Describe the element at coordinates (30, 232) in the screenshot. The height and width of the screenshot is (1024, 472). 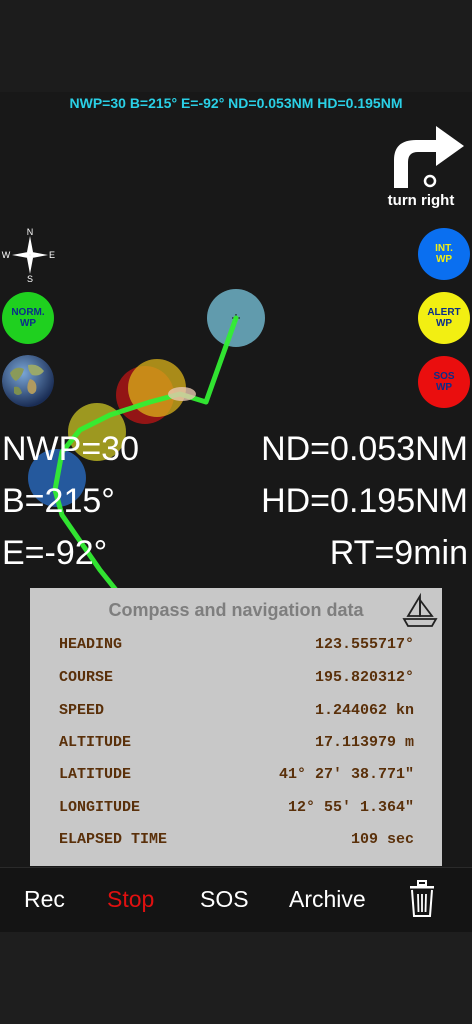
I see `compass-n: N` at that location.